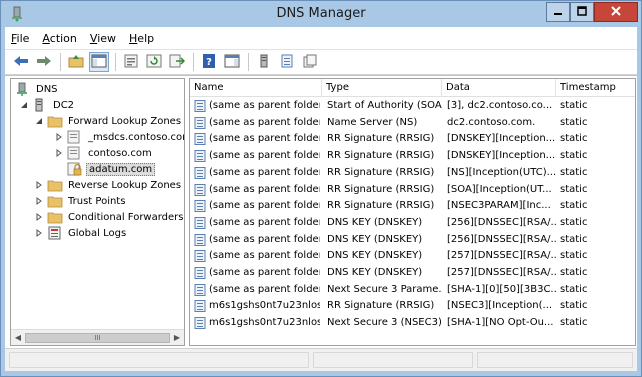 The height and width of the screenshot is (377, 642). What do you see at coordinates (321, 38) in the screenshot?
I see `menu-bar: File Action View Help` at bounding box center [321, 38].